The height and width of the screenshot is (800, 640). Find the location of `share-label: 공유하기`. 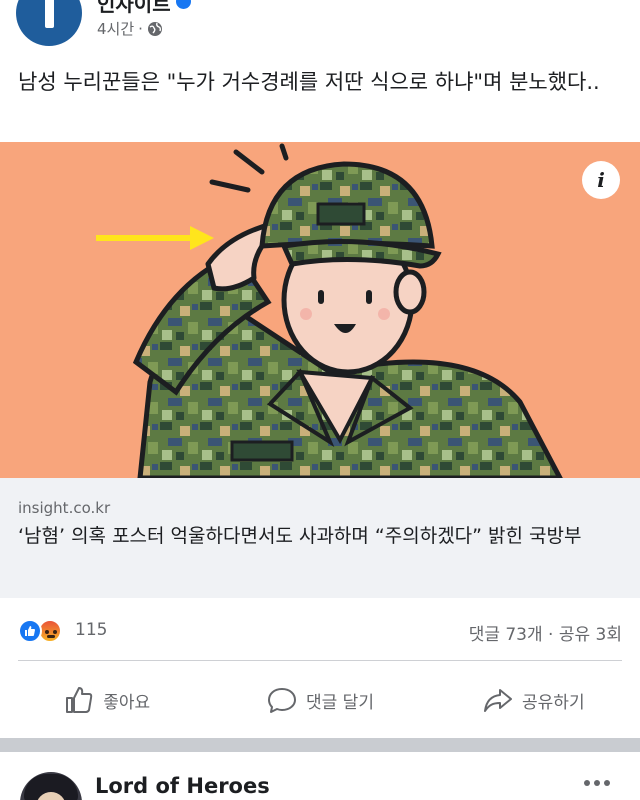

share-label: 공유하기 is located at coordinates (553, 702).